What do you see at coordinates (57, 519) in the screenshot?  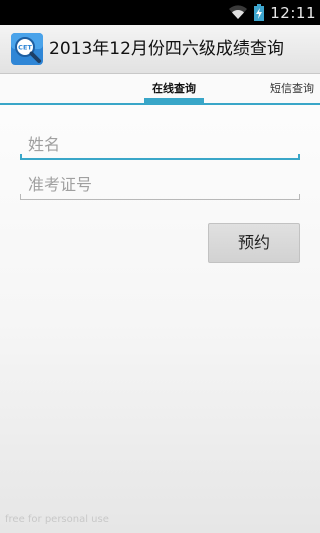 I see `watermark-text: free for personal use` at bounding box center [57, 519].